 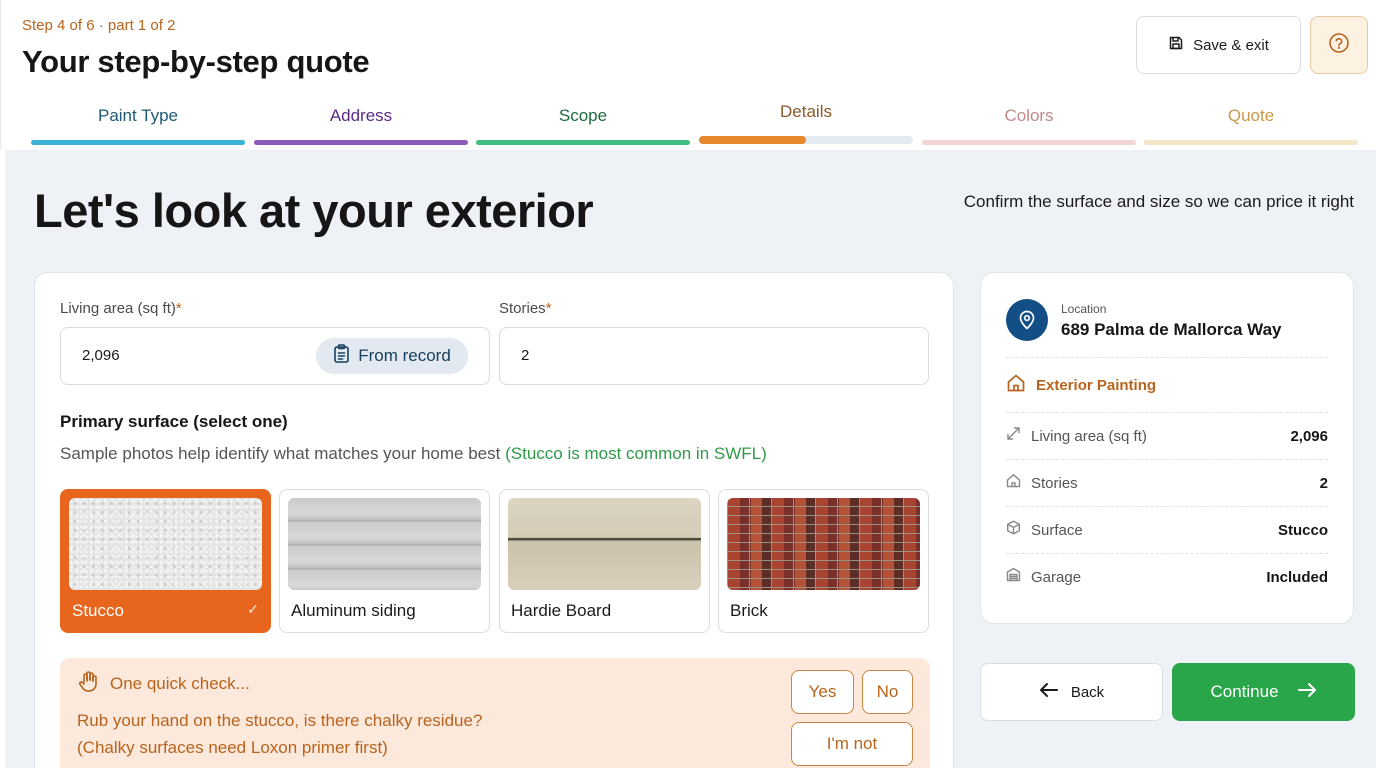 I want to click on save-icon, so click(x=1176, y=45).